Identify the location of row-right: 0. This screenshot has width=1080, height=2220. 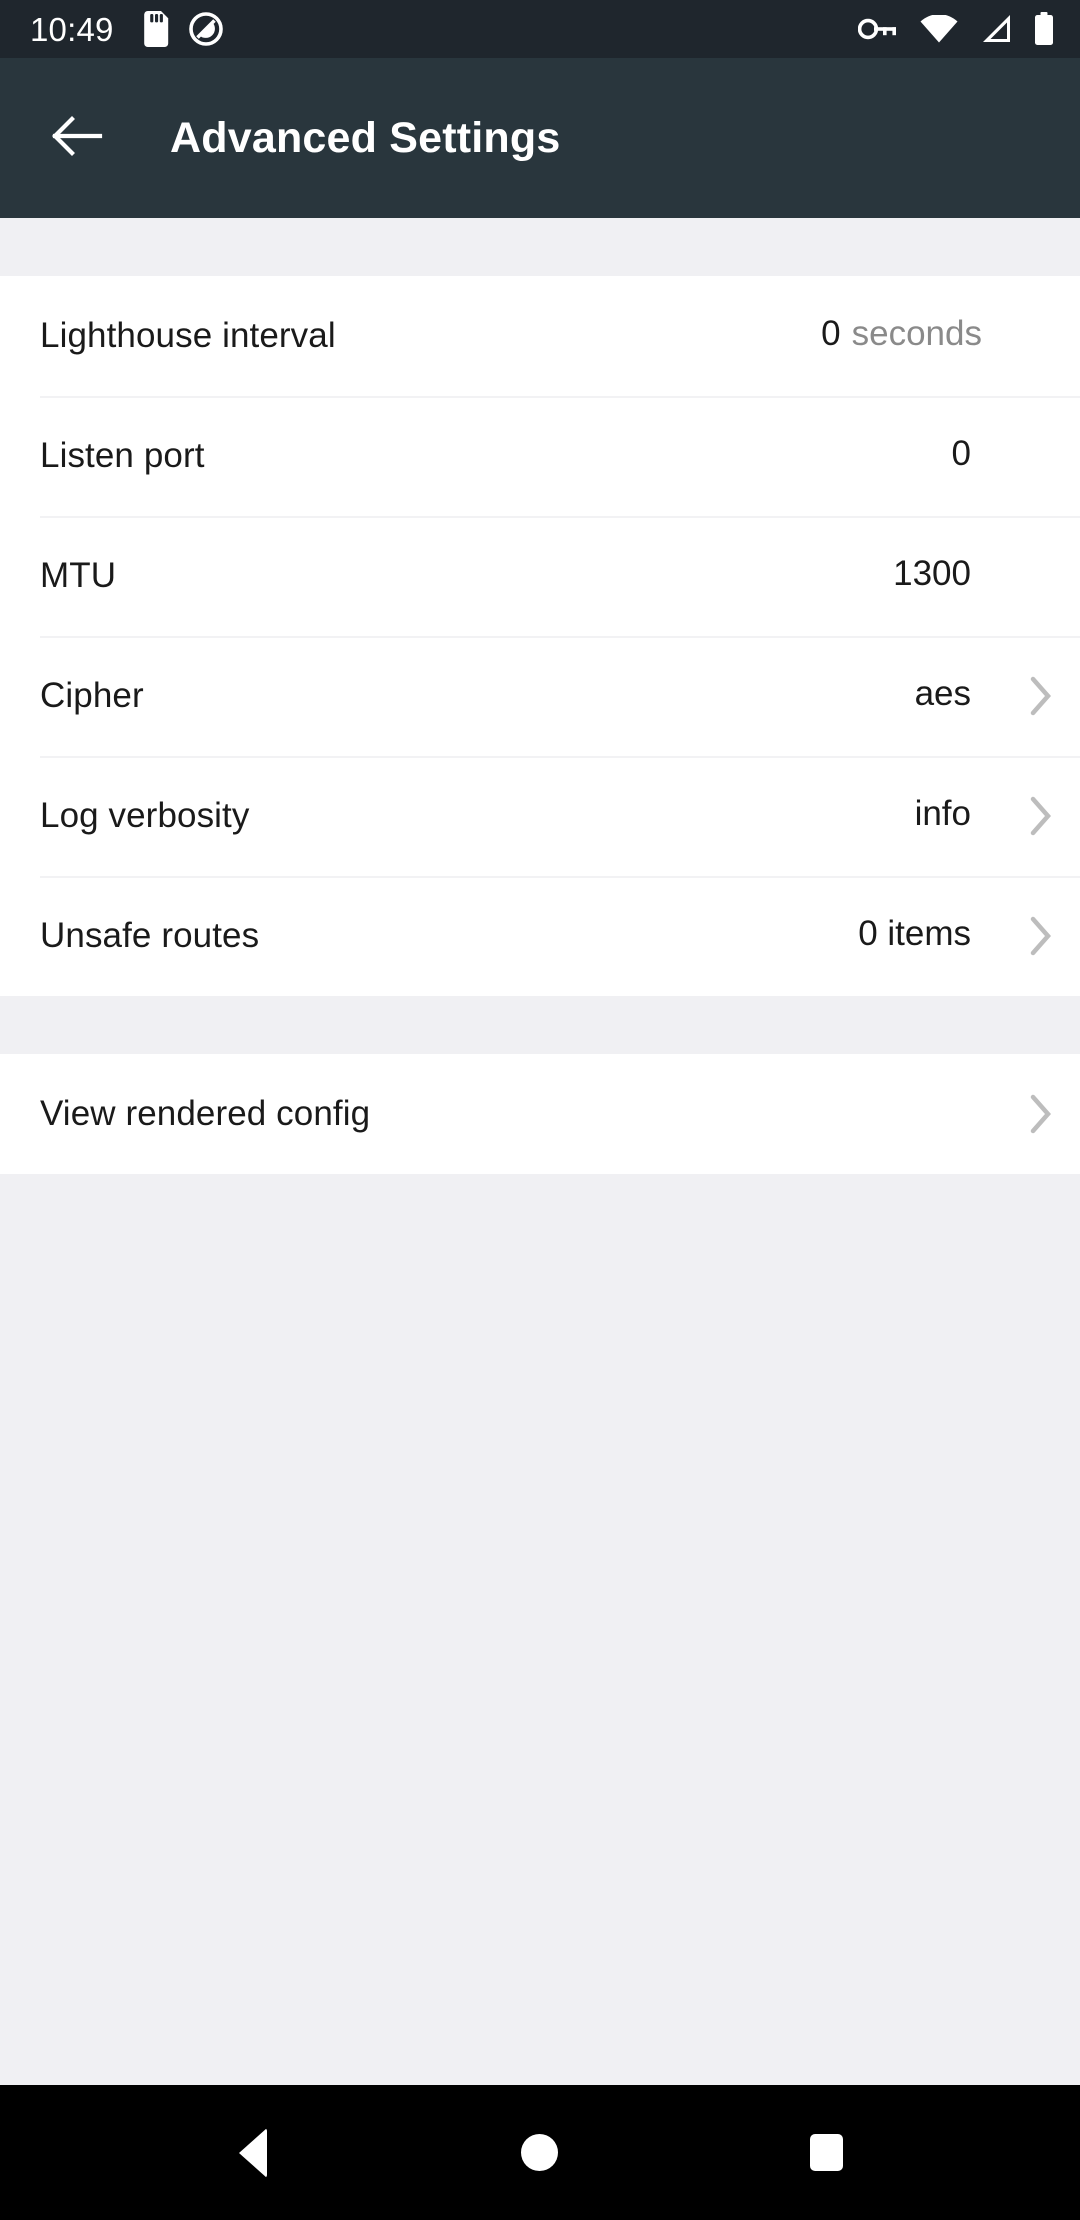
(1003, 456).